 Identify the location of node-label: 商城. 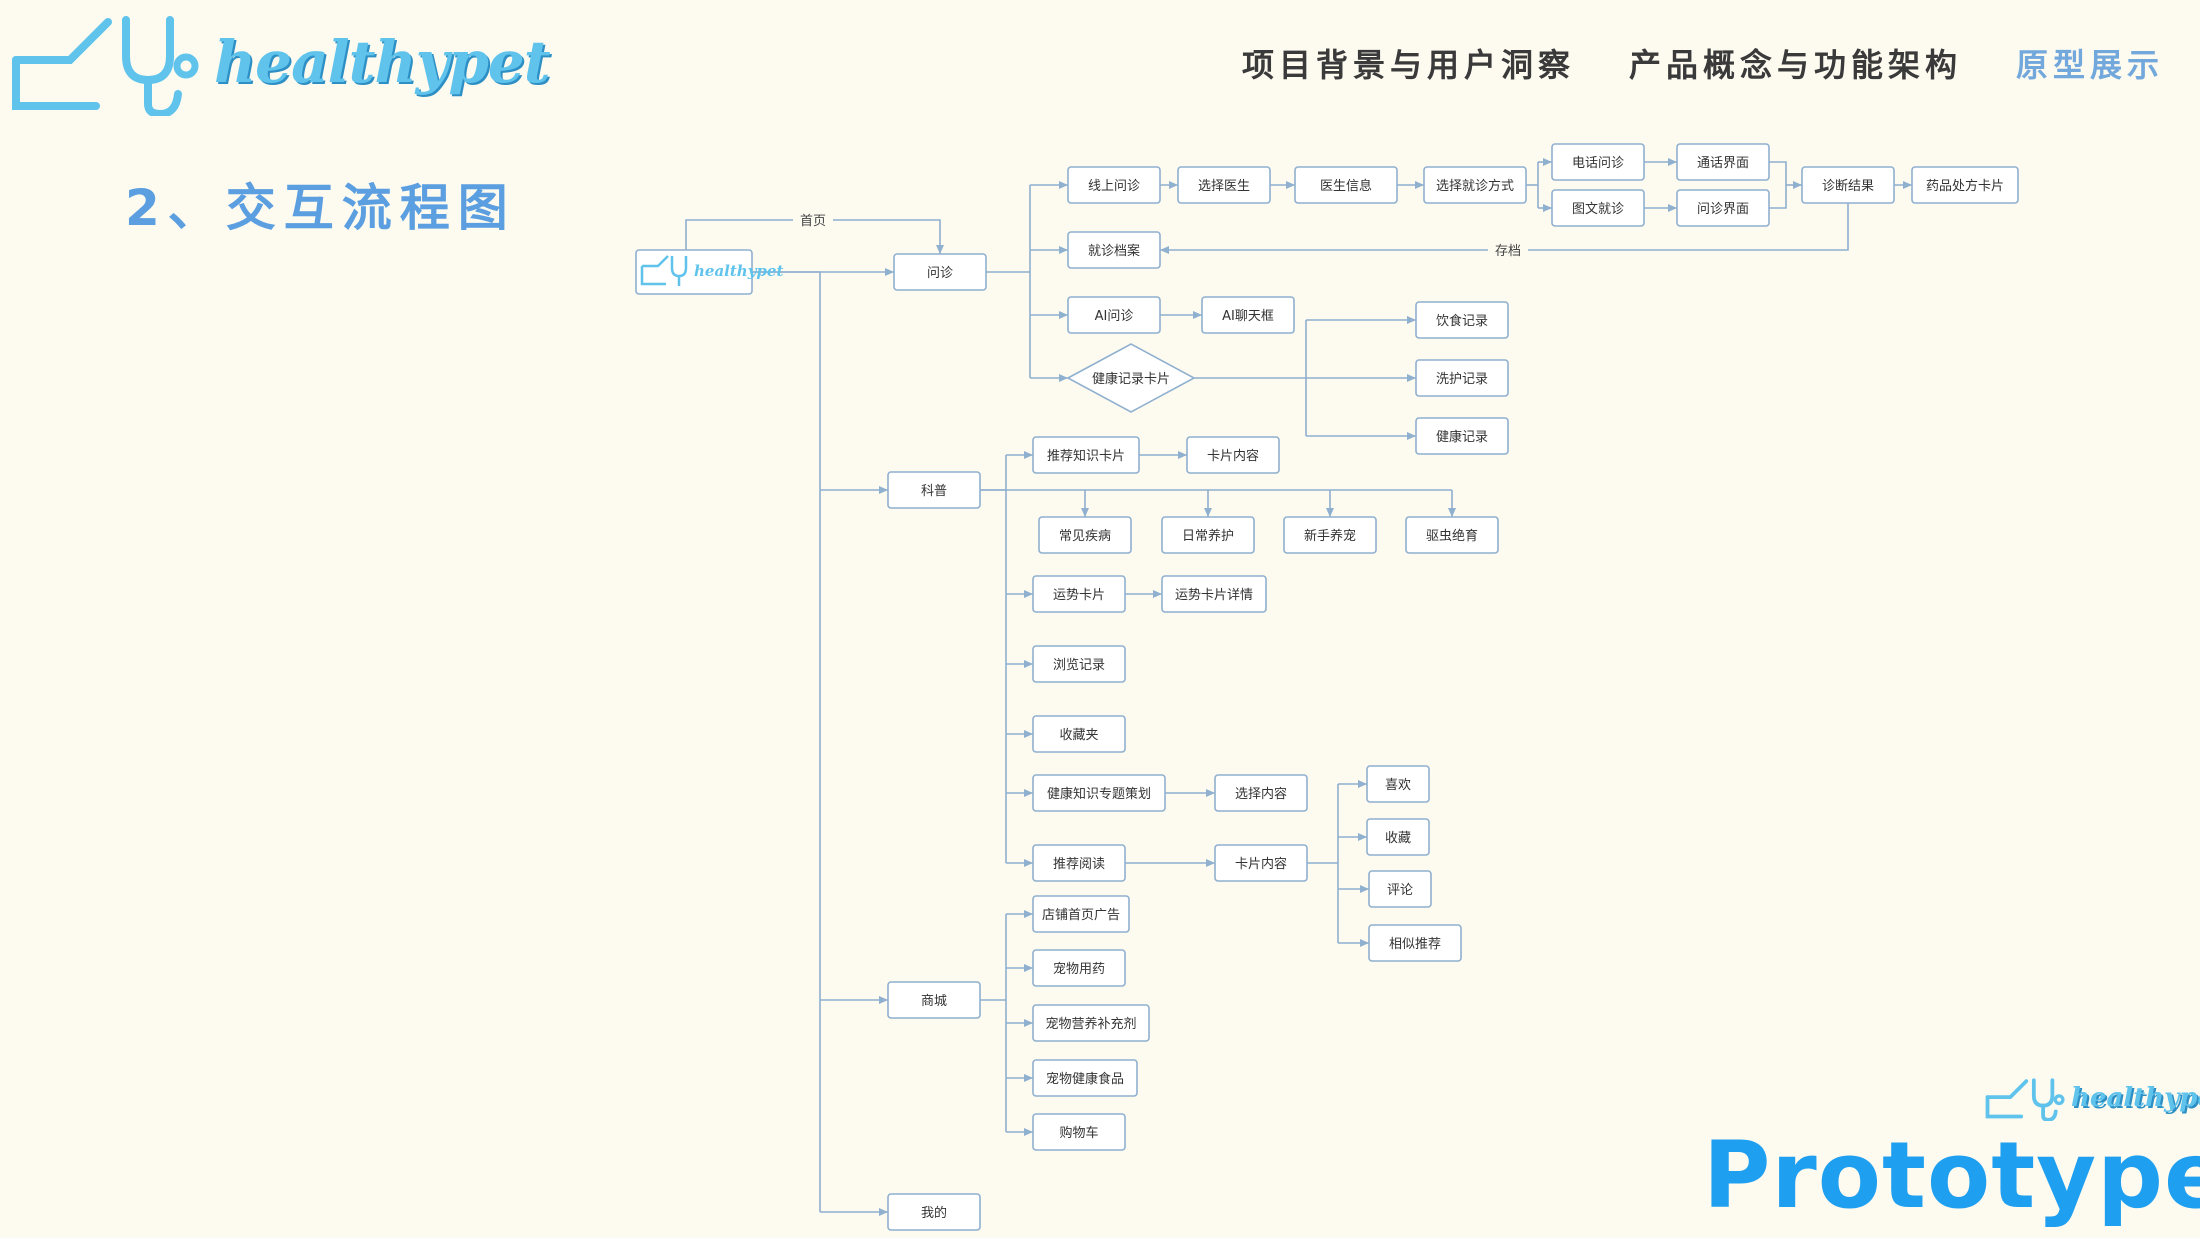
(934, 1001).